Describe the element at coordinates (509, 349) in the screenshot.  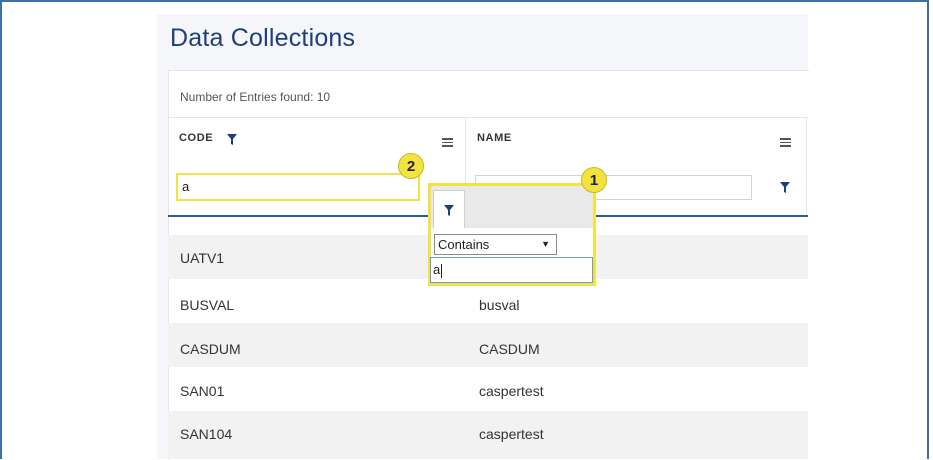
I see `cell-name: CASDUM` at that location.